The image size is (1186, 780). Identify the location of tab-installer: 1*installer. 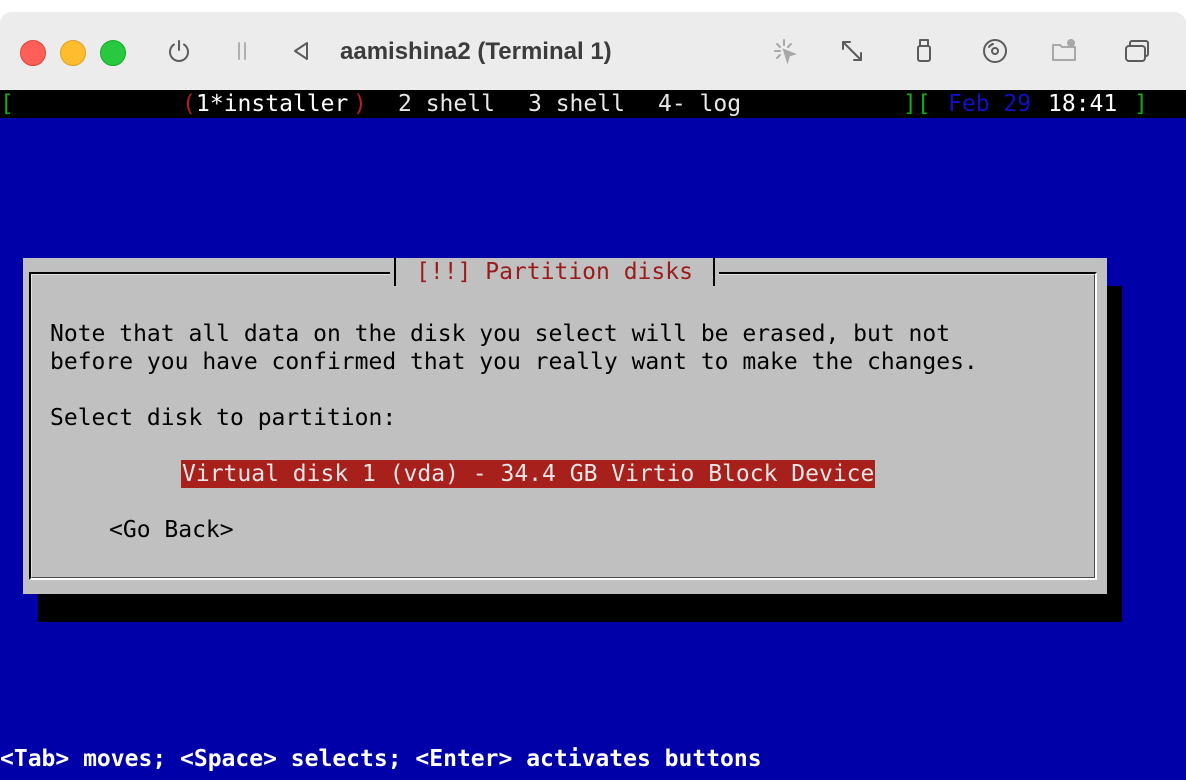
(272, 104).